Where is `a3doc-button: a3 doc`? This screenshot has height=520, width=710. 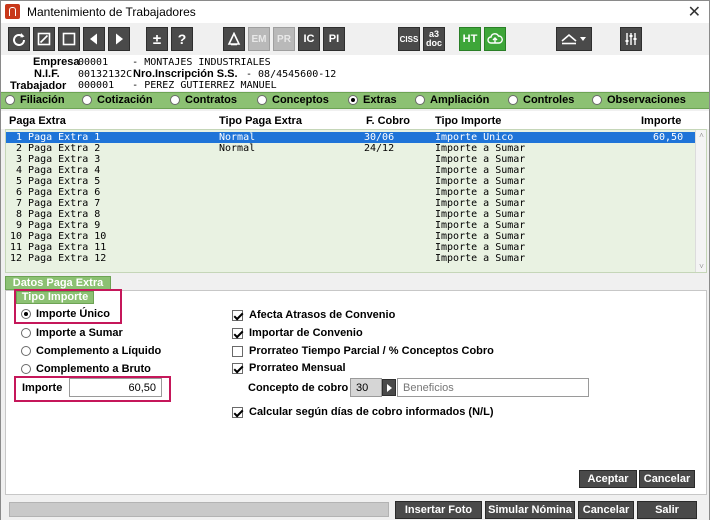 a3doc-button: a3 doc is located at coordinates (434, 39).